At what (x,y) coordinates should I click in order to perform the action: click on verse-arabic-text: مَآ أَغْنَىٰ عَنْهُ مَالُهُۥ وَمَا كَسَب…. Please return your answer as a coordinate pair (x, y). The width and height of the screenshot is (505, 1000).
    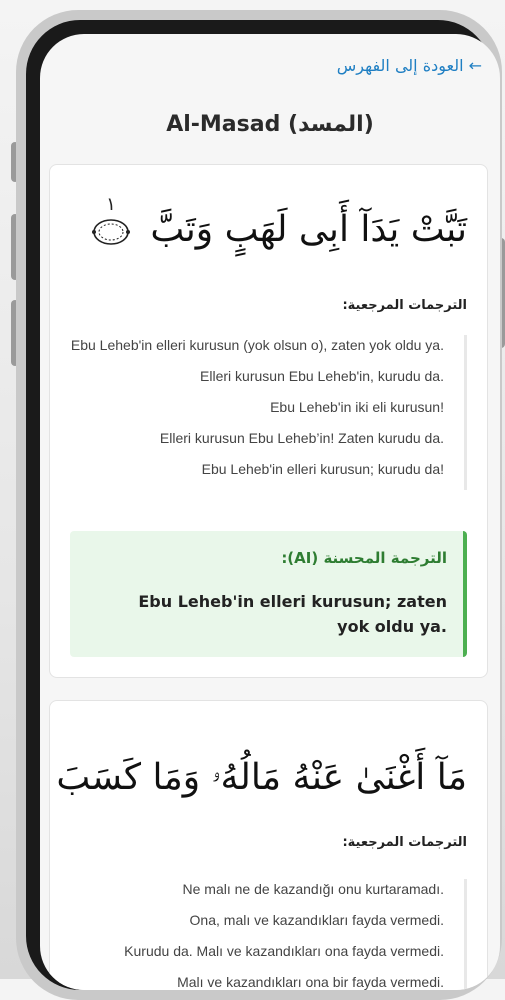
    Looking at the image, I should click on (261, 777).